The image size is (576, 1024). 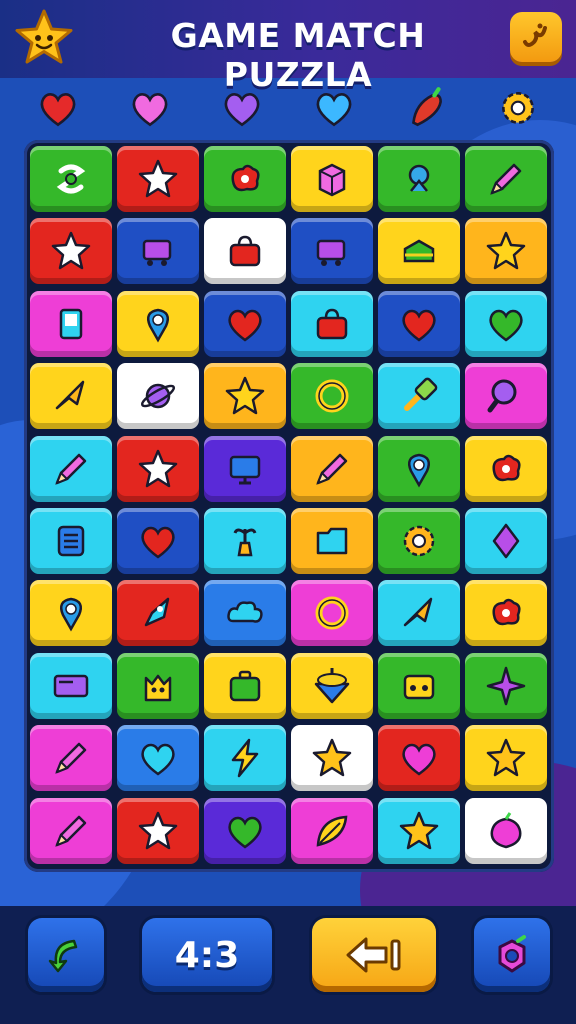 I want to click on tile-leaf, so click(x=332, y=830).